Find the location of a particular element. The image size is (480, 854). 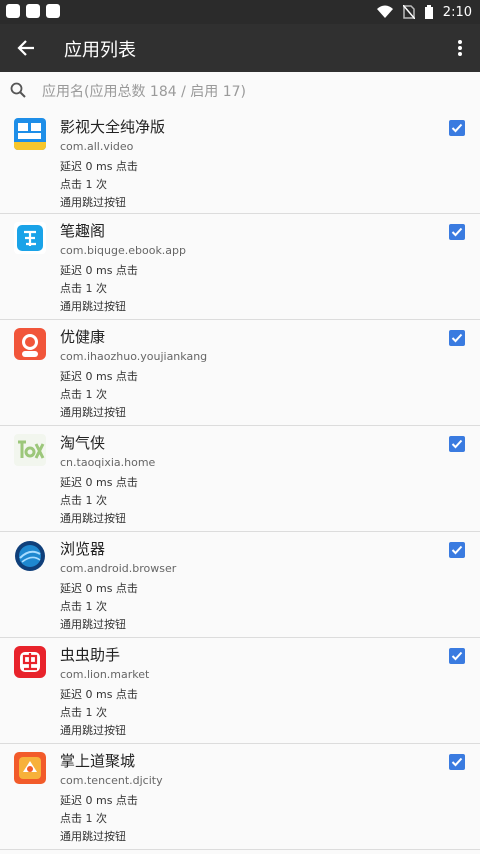

more-vert-icon is located at coordinates (460, 48).